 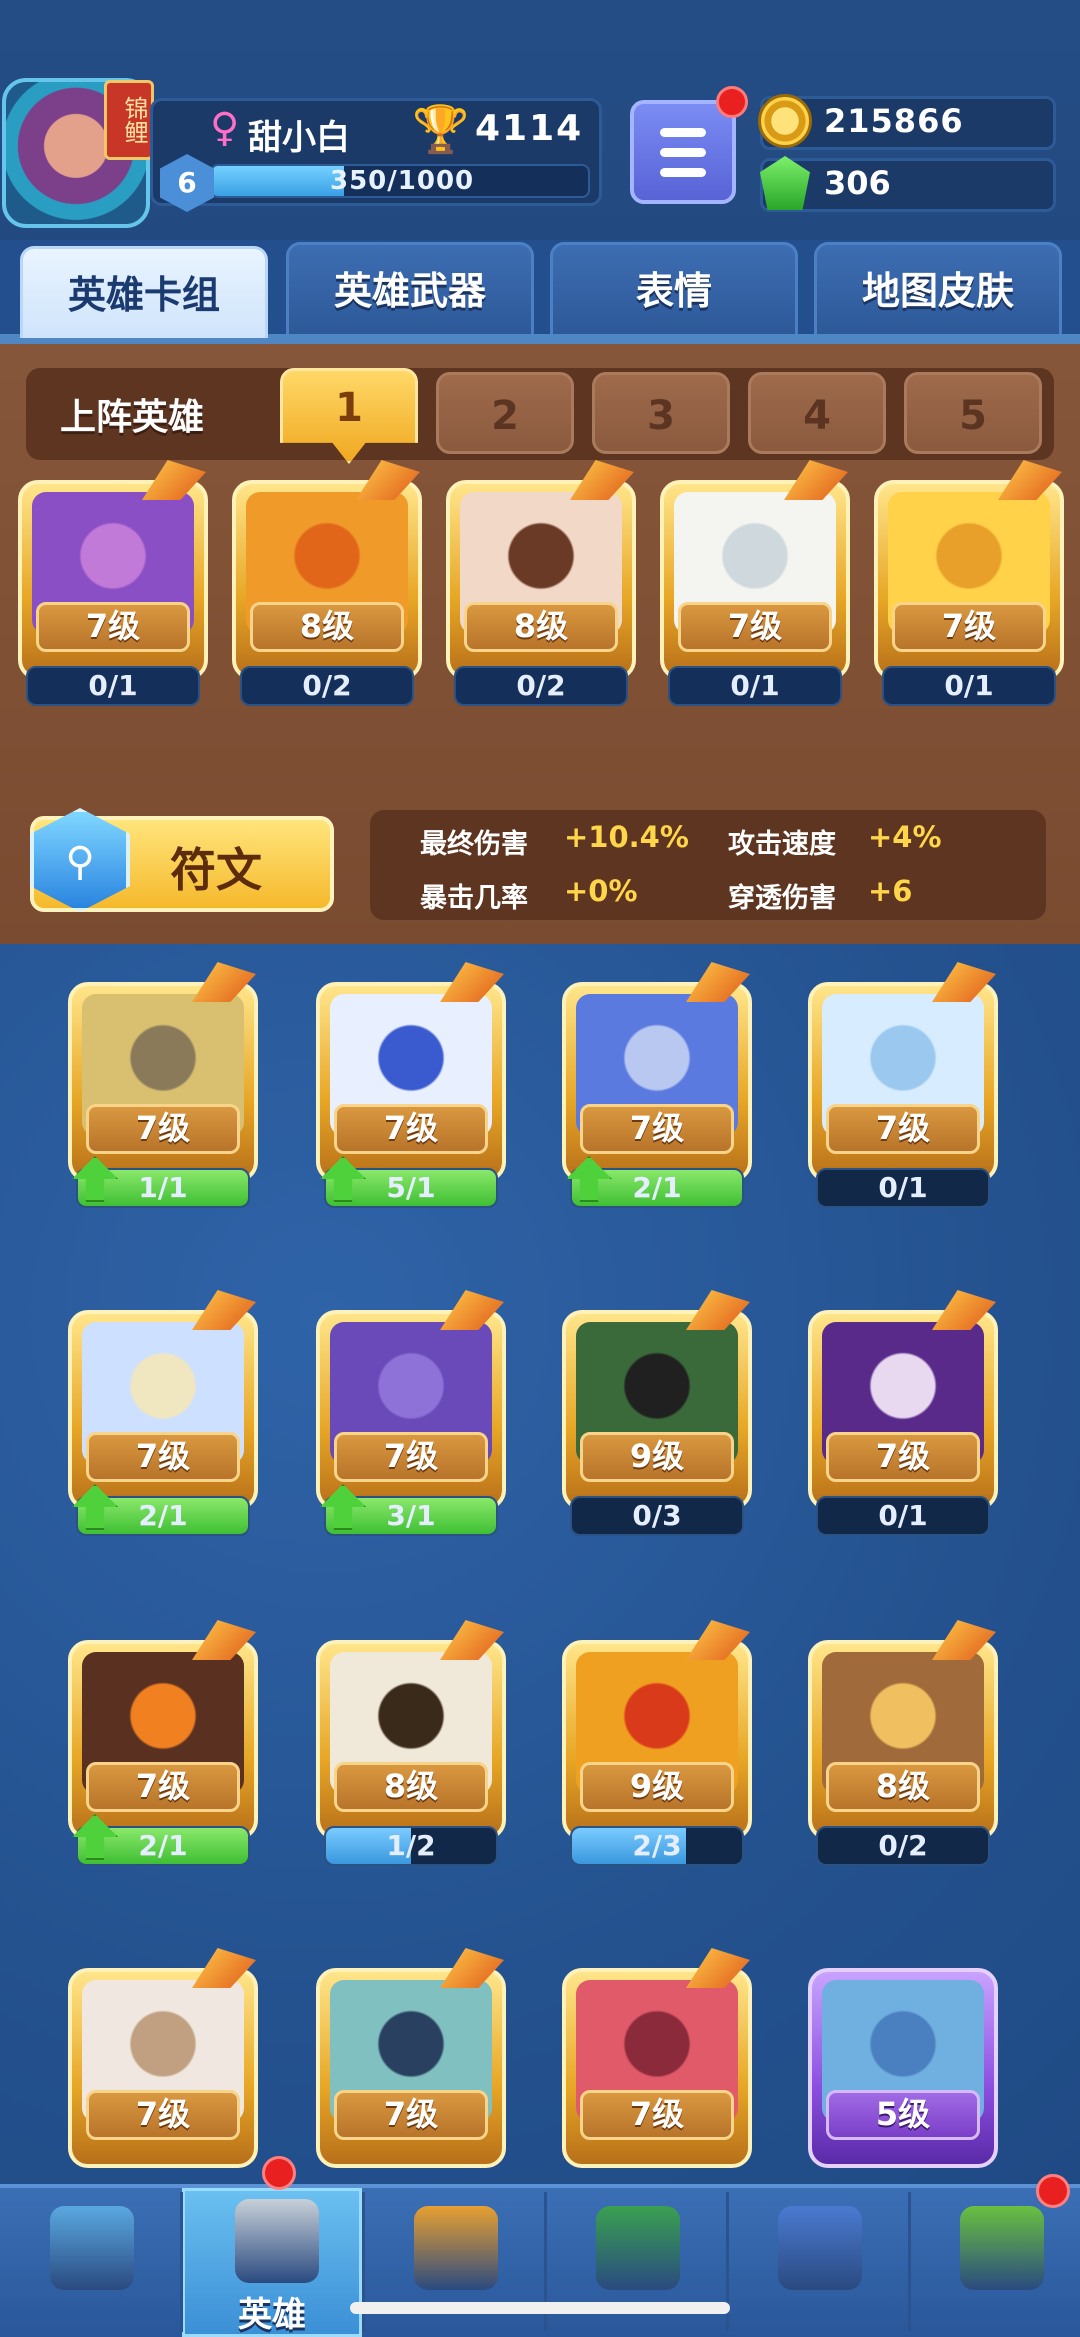 I want to click on nav-friends-banner, so click(x=818, y=2262).